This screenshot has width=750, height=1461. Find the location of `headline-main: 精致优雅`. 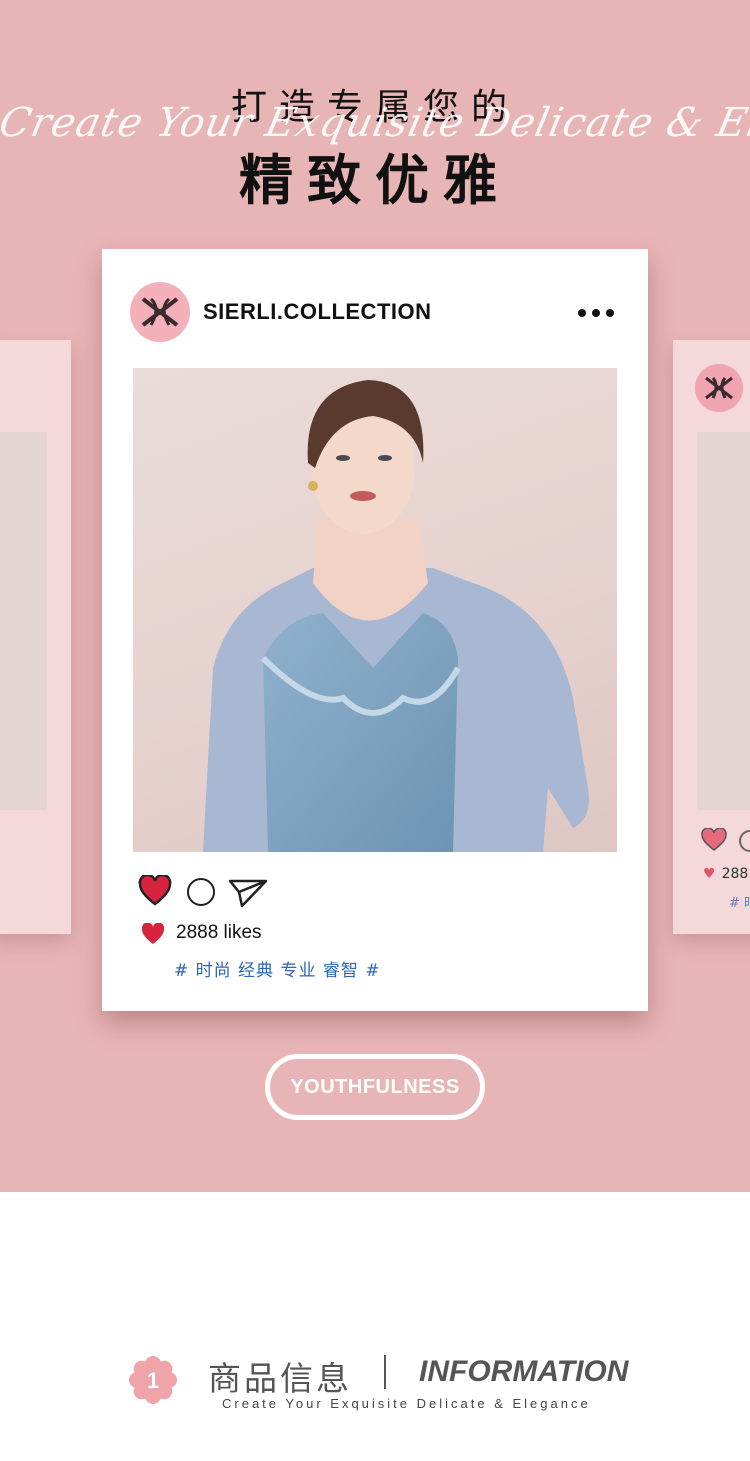

headline-main: 精致优雅 is located at coordinates (375, 180).